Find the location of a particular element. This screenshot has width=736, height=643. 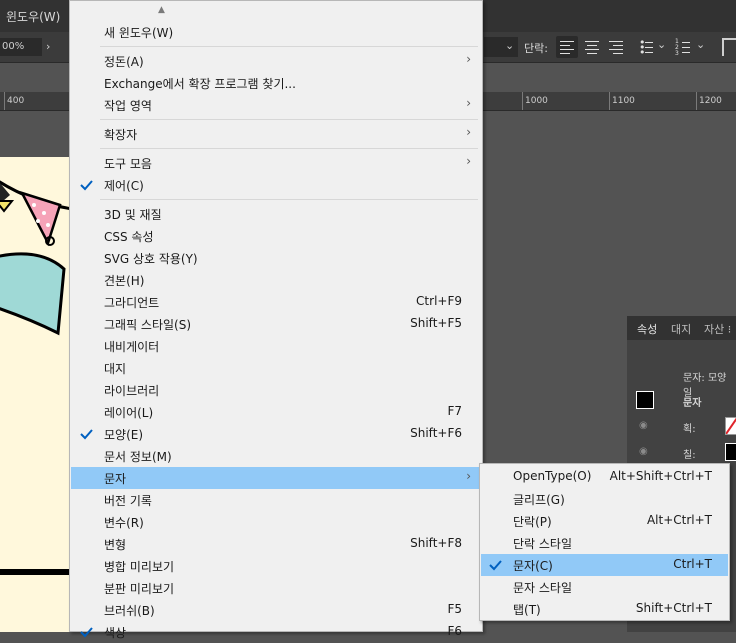

menu-item-flattener-preview: 병합 미리보기 is located at coordinates (276, 566).